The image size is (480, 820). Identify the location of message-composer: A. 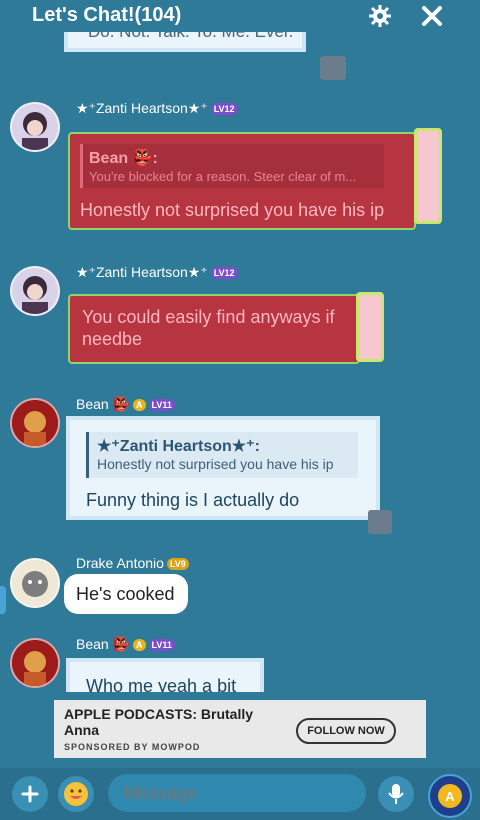
(240, 794).